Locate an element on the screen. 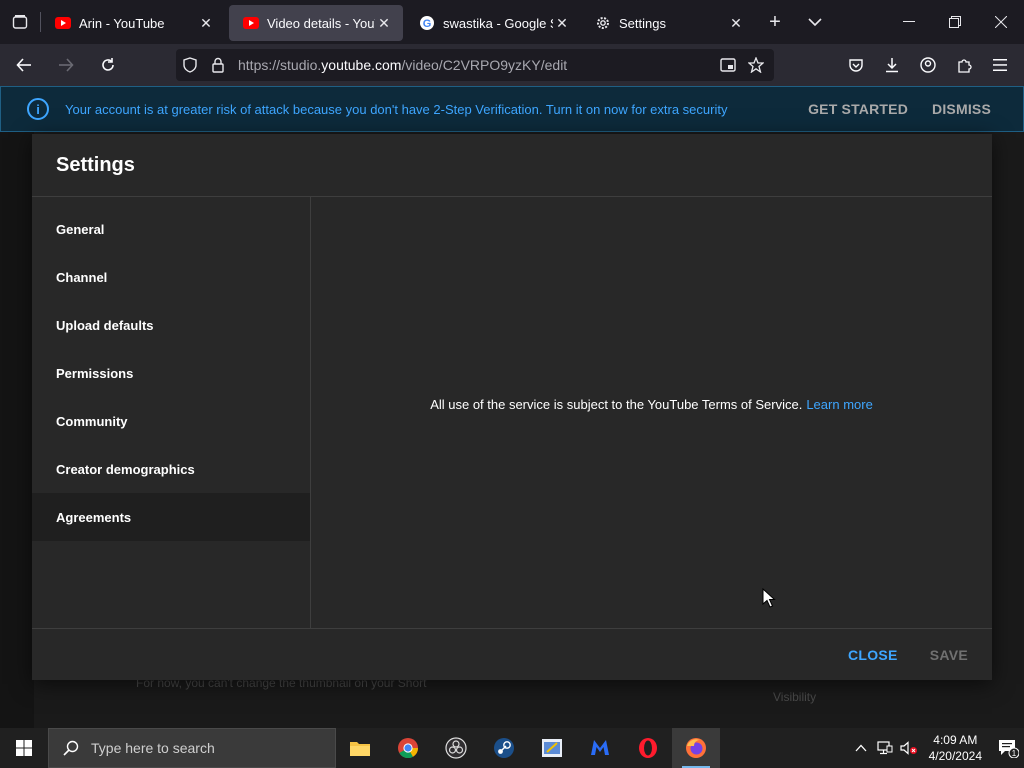 The height and width of the screenshot is (768, 1024). puzzle-icon is located at coordinates (965, 66).